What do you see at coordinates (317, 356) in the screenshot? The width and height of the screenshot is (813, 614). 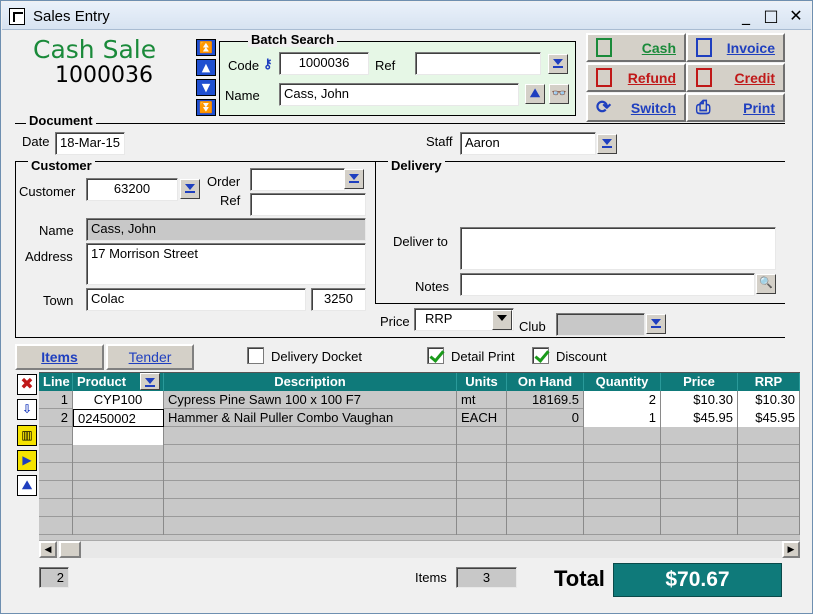 I see `delivery-docket-label: Delivery Docket` at bounding box center [317, 356].